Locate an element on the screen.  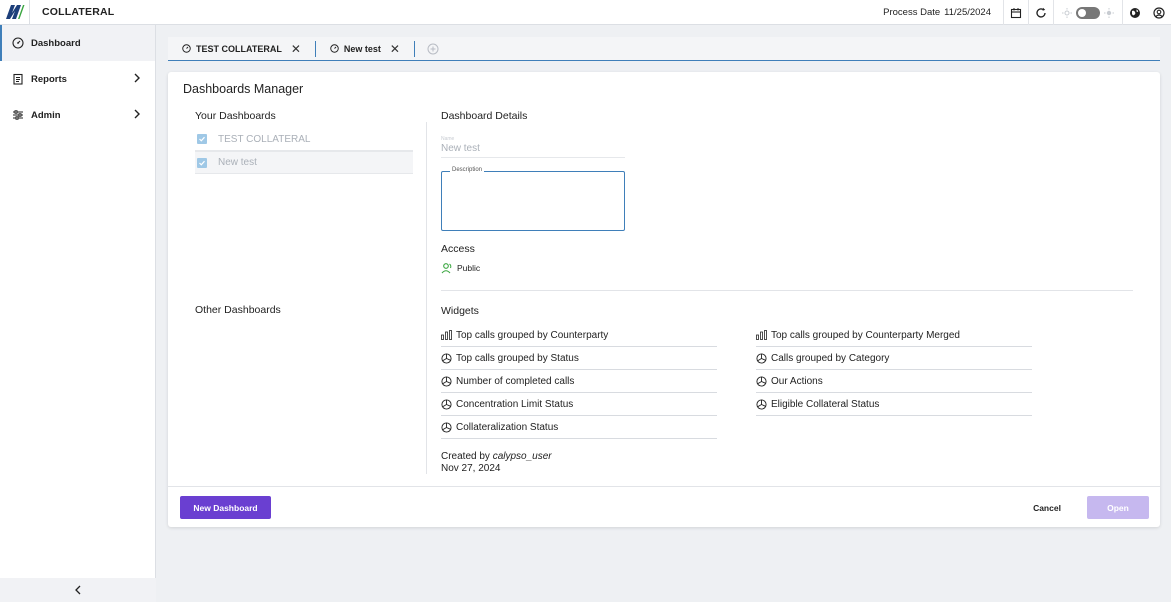
sidebar-item-label: Reports is located at coordinates (49, 79).